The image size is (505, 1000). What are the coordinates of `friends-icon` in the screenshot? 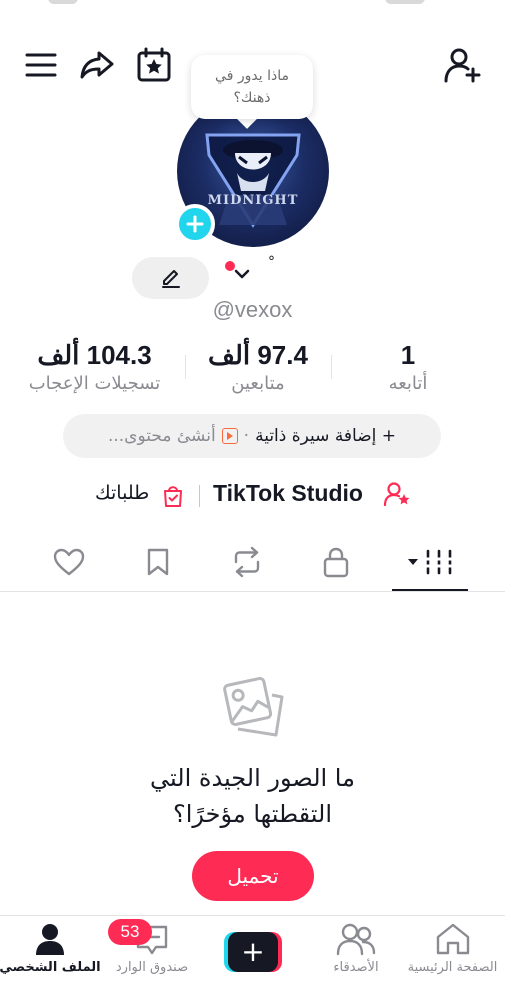 It's located at (356, 939).